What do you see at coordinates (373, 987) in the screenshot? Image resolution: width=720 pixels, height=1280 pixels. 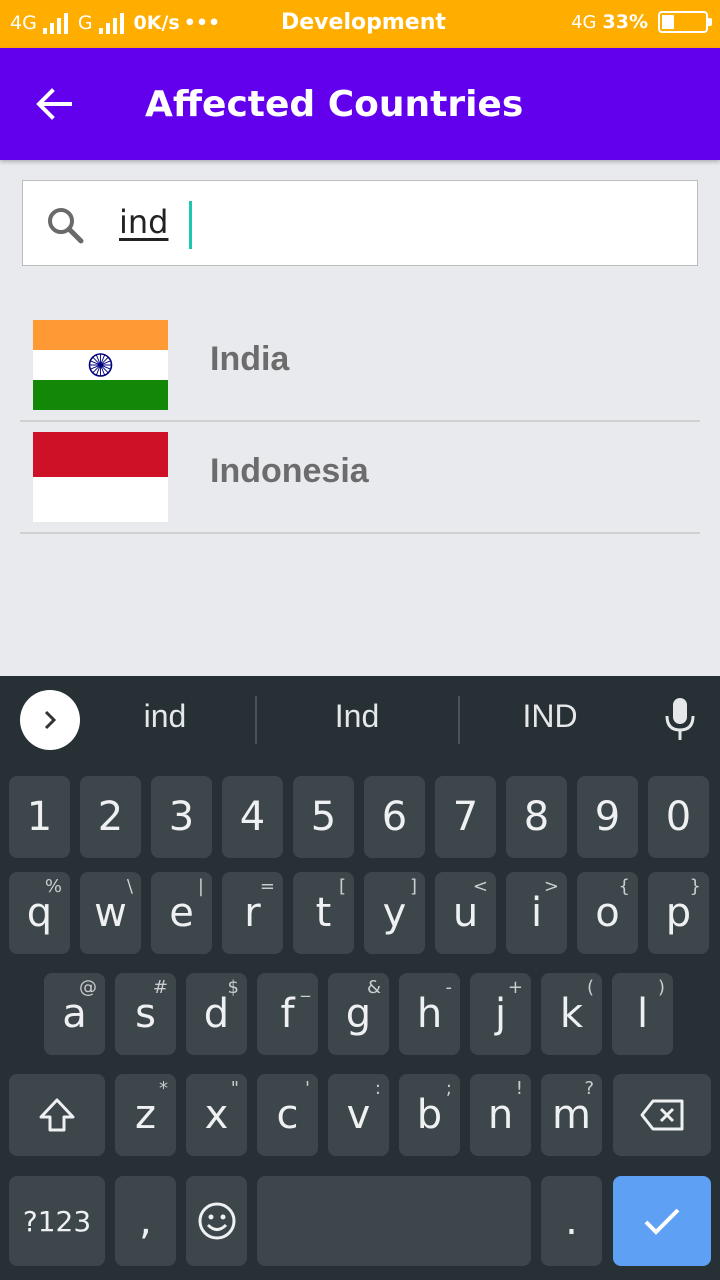 I see `key-g-hint: &` at bounding box center [373, 987].